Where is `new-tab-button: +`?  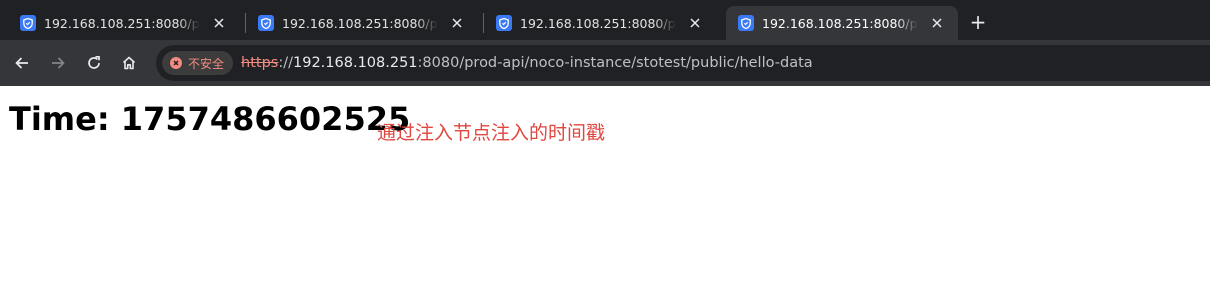
new-tab-button: + is located at coordinates (978, 22).